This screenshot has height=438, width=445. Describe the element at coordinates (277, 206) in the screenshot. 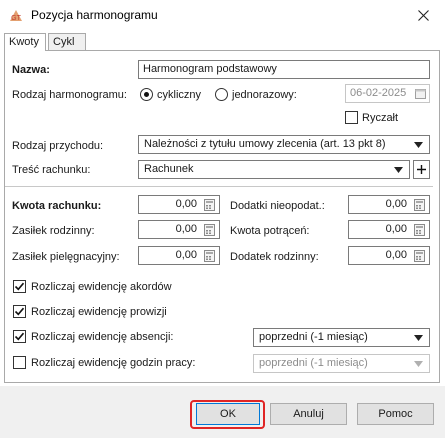

I see `dodatki-nieopodat-label: Dodatki nieopodat.:` at that location.